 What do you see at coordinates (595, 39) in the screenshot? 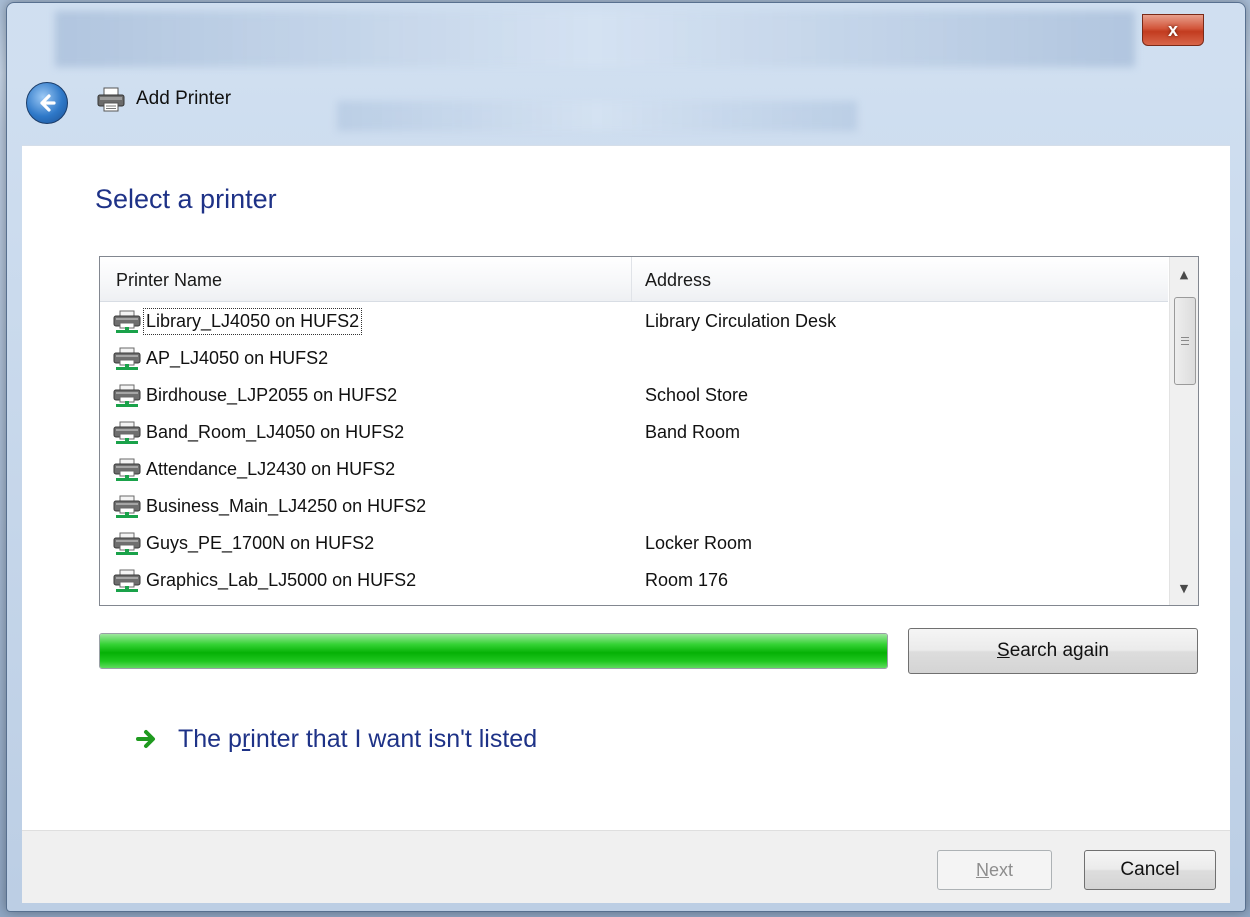
I see `blurred-background-address-bar` at bounding box center [595, 39].